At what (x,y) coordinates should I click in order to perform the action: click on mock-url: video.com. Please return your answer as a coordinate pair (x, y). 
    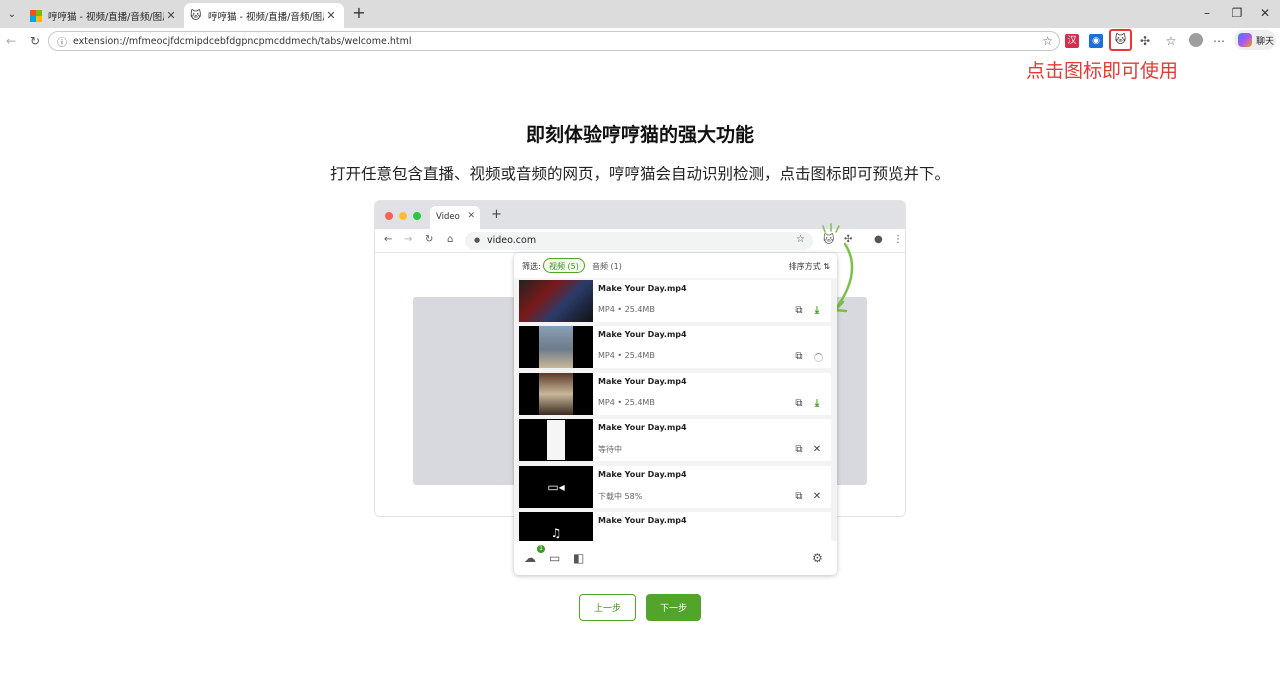
    Looking at the image, I should click on (512, 240).